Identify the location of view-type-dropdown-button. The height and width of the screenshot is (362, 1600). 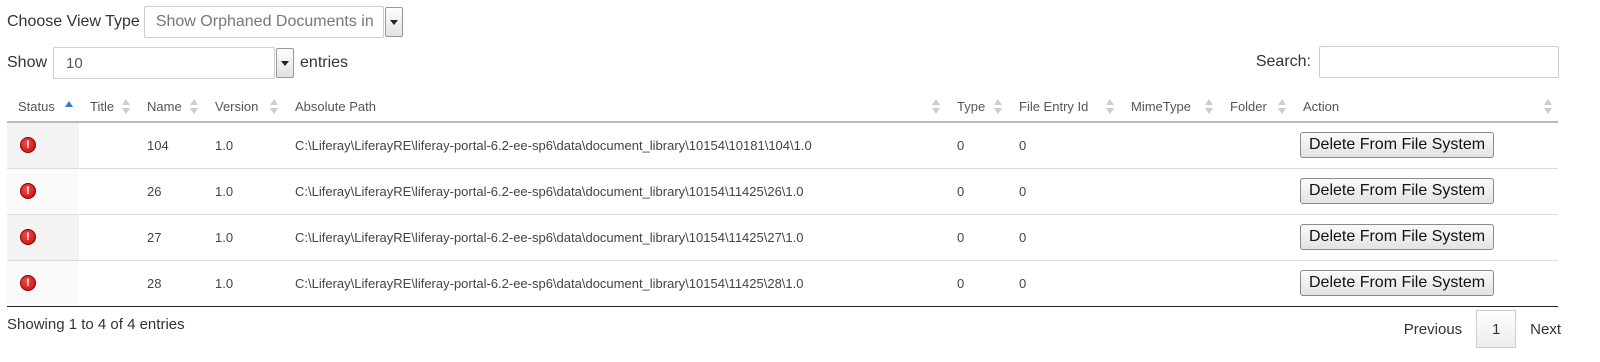
(393, 22).